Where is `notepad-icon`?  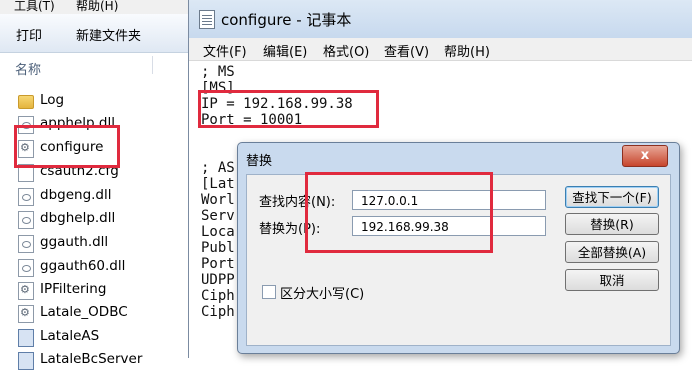 notepad-icon is located at coordinates (207, 19).